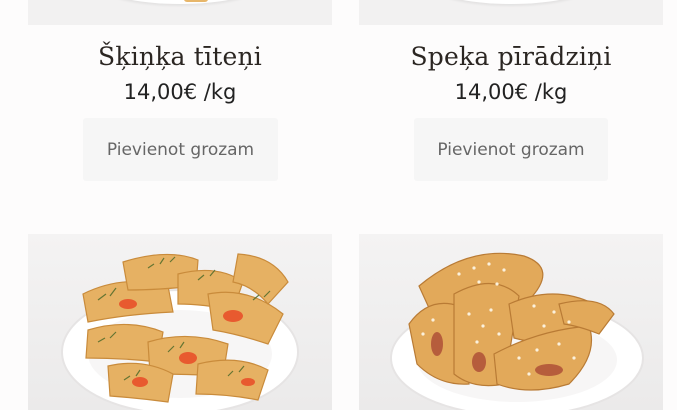  I want to click on product-title: Šķiņķa tīteņi, so click(180, 56).